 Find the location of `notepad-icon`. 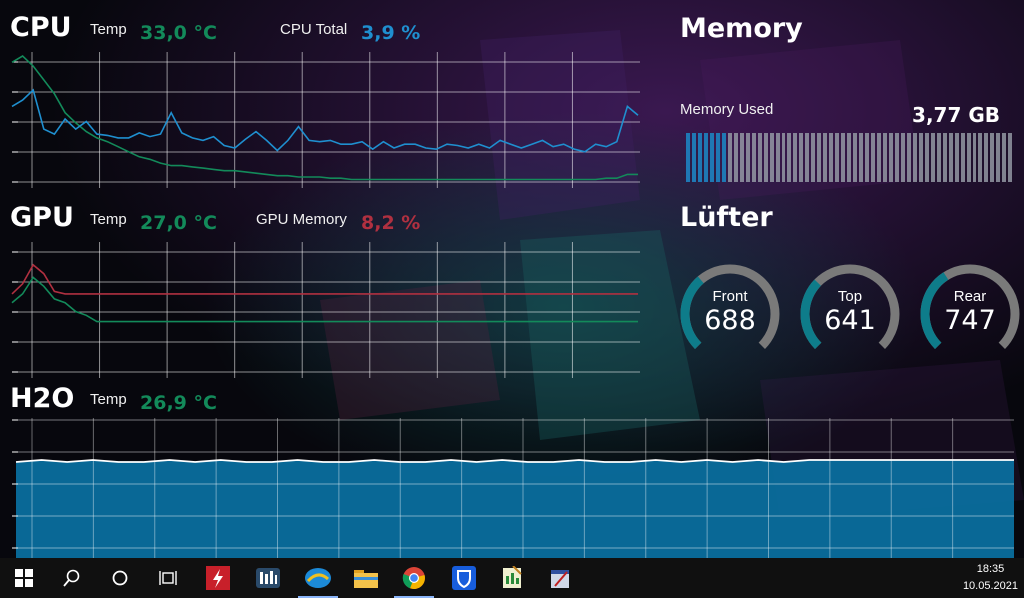

notepad-icon is located at coordinates (512, 577).